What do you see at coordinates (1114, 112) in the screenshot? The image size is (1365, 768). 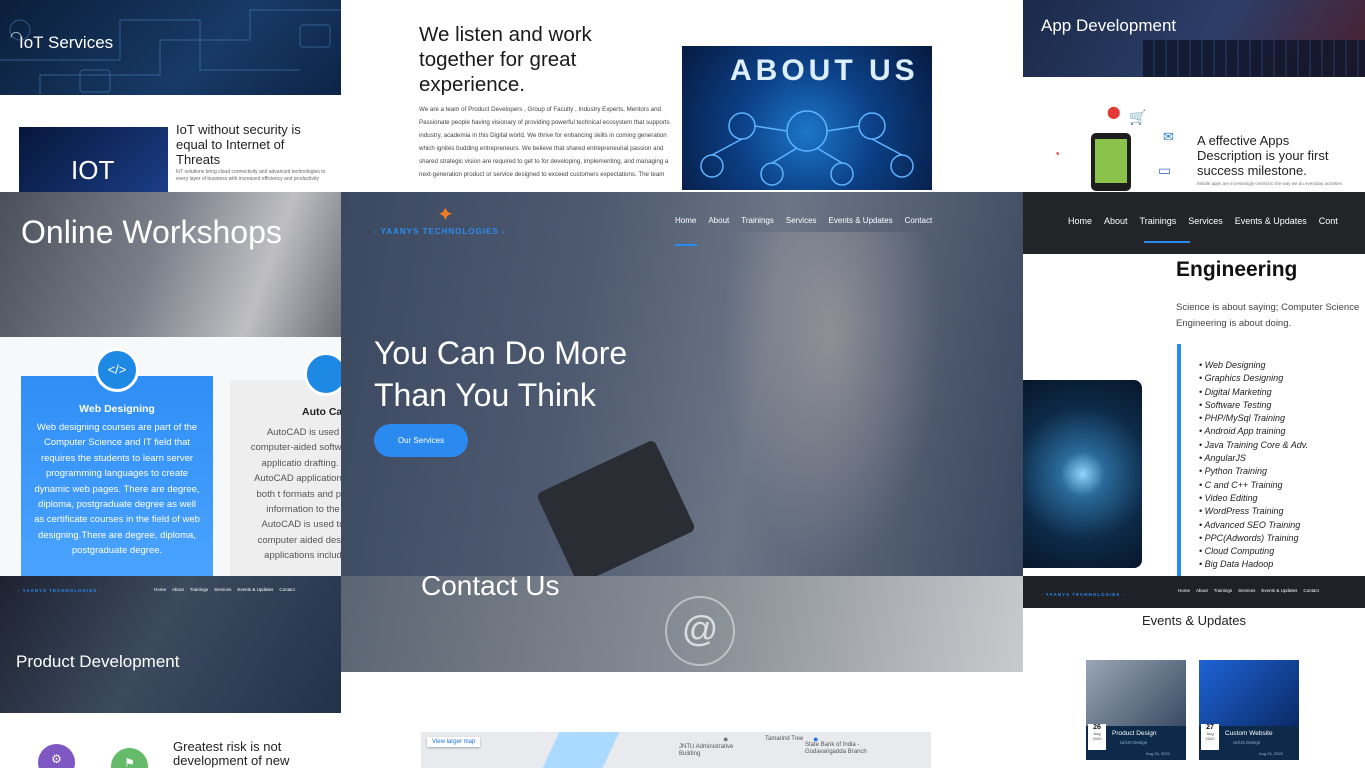 I see `location-pin-icon: ⬤` at bounding box center [1114, 112].